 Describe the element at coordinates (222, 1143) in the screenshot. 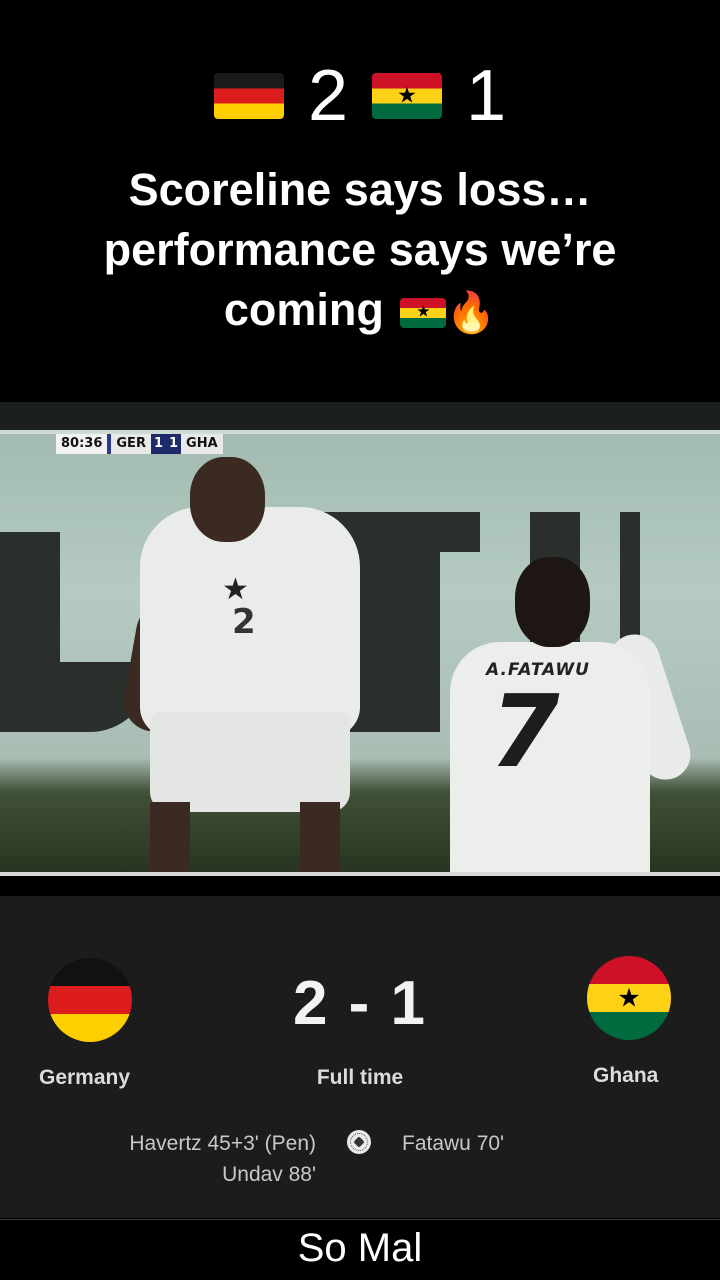

I see `home-scorer: Havertz 45+3' (Pen)` at that location.